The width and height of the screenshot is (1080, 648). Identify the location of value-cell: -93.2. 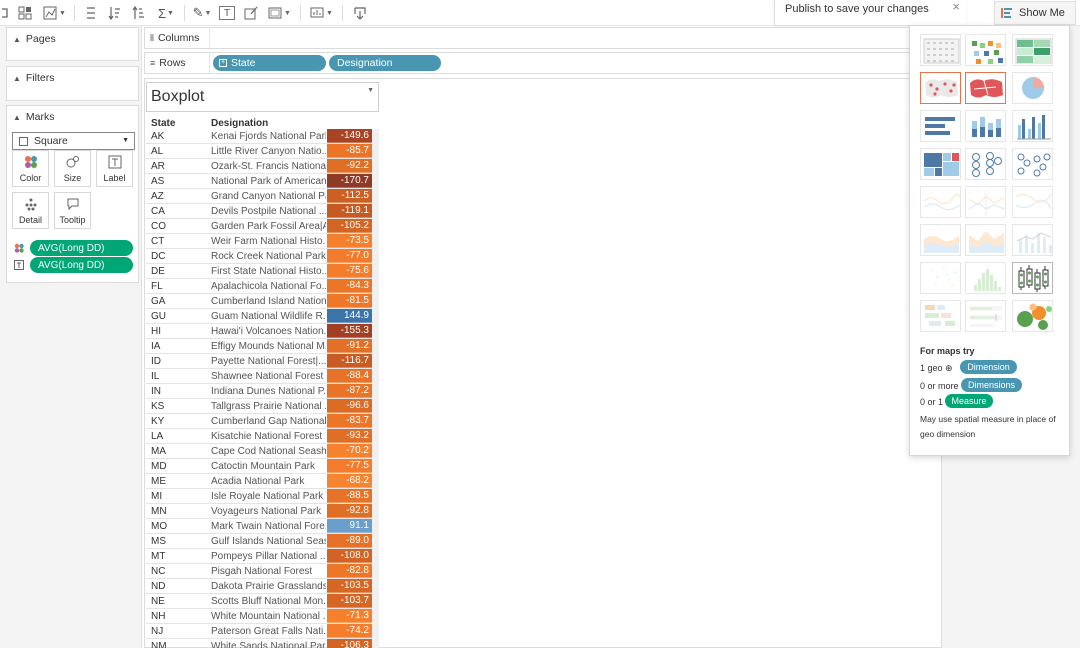
(349, 436).